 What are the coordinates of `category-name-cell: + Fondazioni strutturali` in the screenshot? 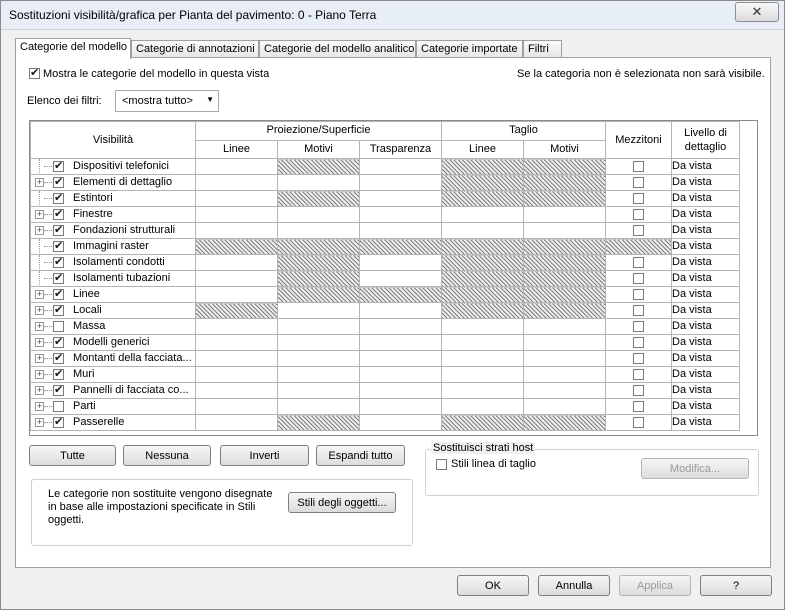 It's located at (113, 230).